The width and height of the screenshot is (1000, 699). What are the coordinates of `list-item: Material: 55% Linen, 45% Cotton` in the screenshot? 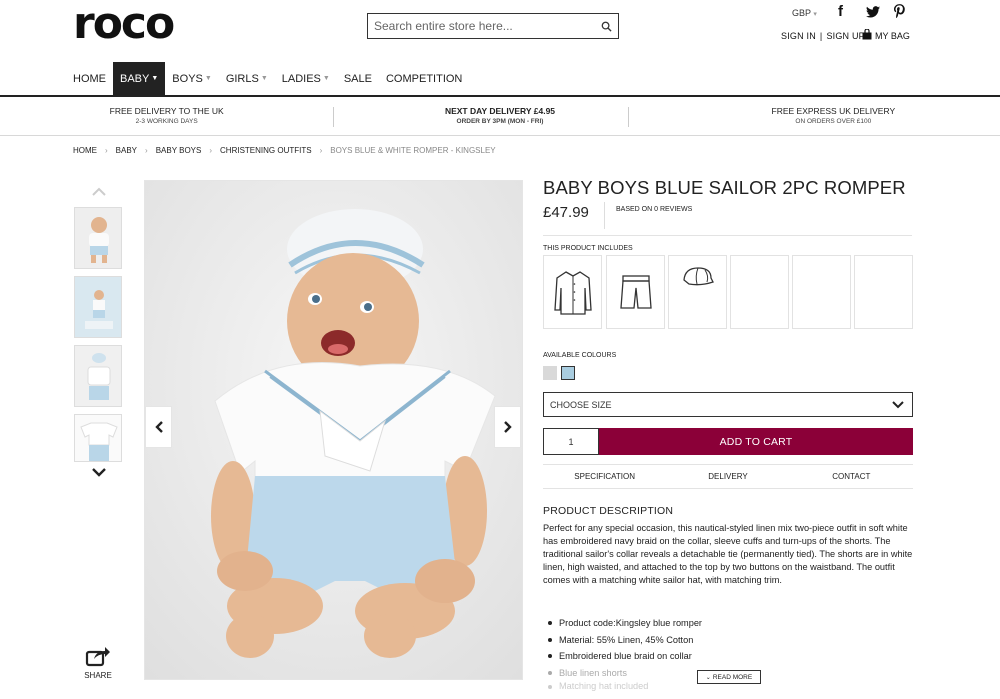 It's located at (698, 640).